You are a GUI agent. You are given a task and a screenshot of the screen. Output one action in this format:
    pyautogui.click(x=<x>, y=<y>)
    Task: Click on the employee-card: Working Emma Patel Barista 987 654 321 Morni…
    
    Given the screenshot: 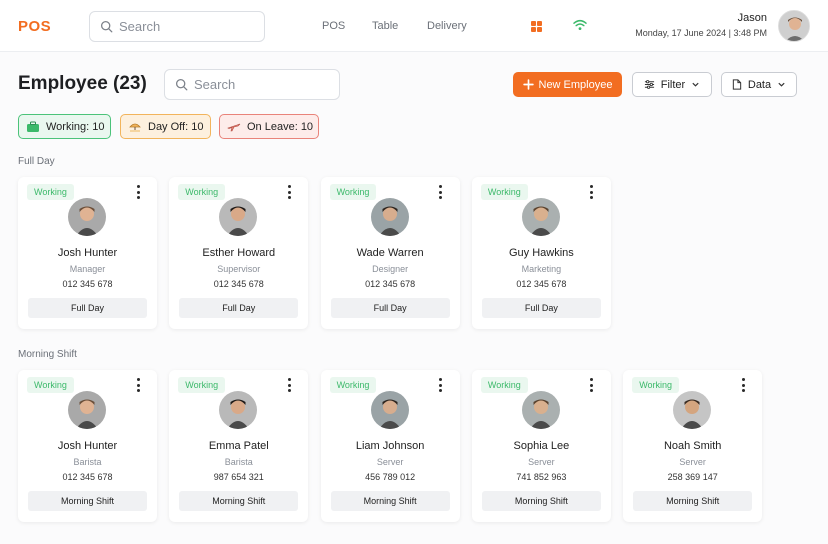 What is the action you would take?
    pyautogui.click(x=239, y=446)
    